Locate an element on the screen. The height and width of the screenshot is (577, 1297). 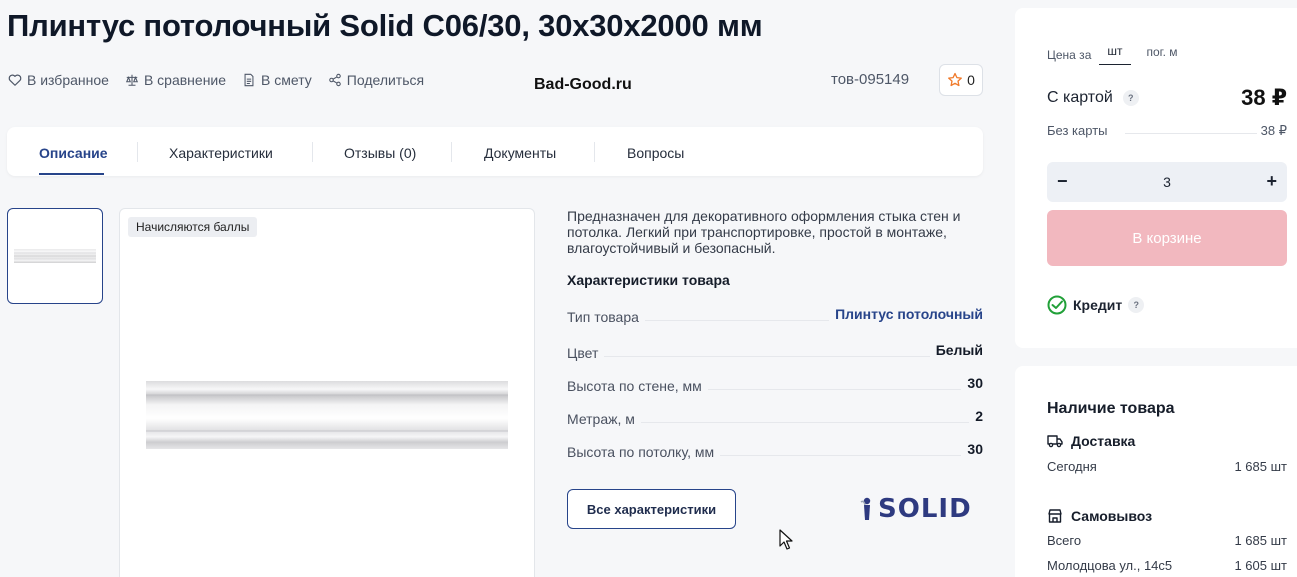
spec-value: 2 is located at coordinates (976, 416).